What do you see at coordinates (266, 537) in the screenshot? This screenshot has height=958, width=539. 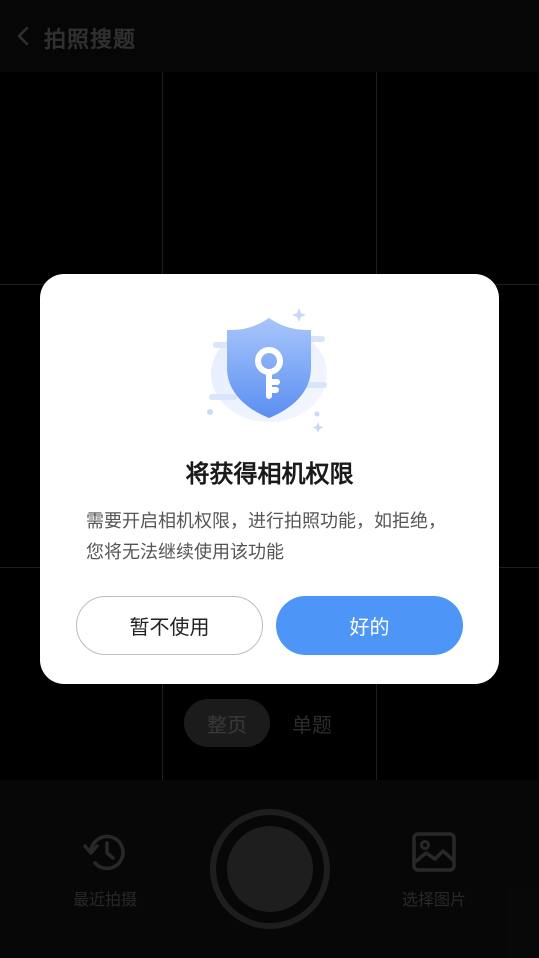 I see `dialog-message: 需要开启相机权限，进行拍照功能，如拒绝，您将无法继续使用该功能` at bounding box center [266, 537].